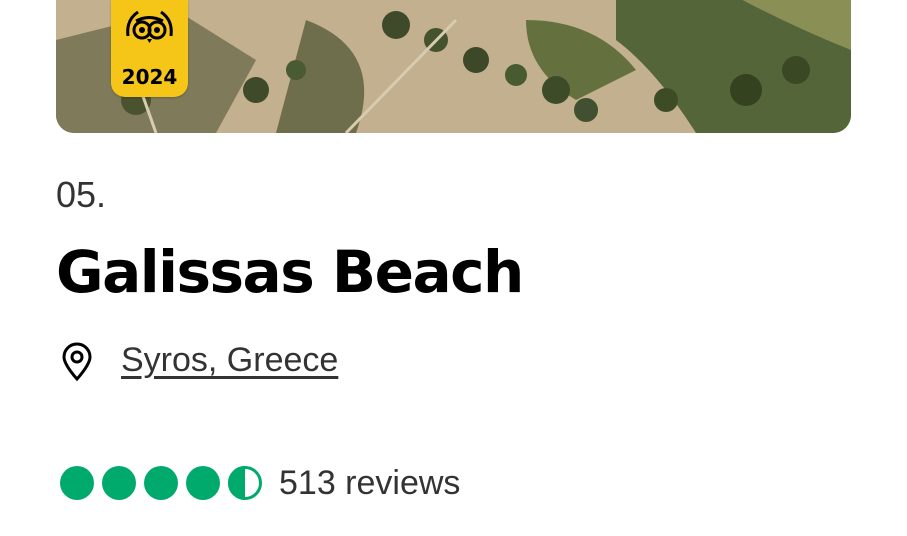 The image size is (907, 536). What do you see at coordinates (229, 360) in the screenshot?
I see `location-link: Syros, Greece` at bounding box center [229, 360].